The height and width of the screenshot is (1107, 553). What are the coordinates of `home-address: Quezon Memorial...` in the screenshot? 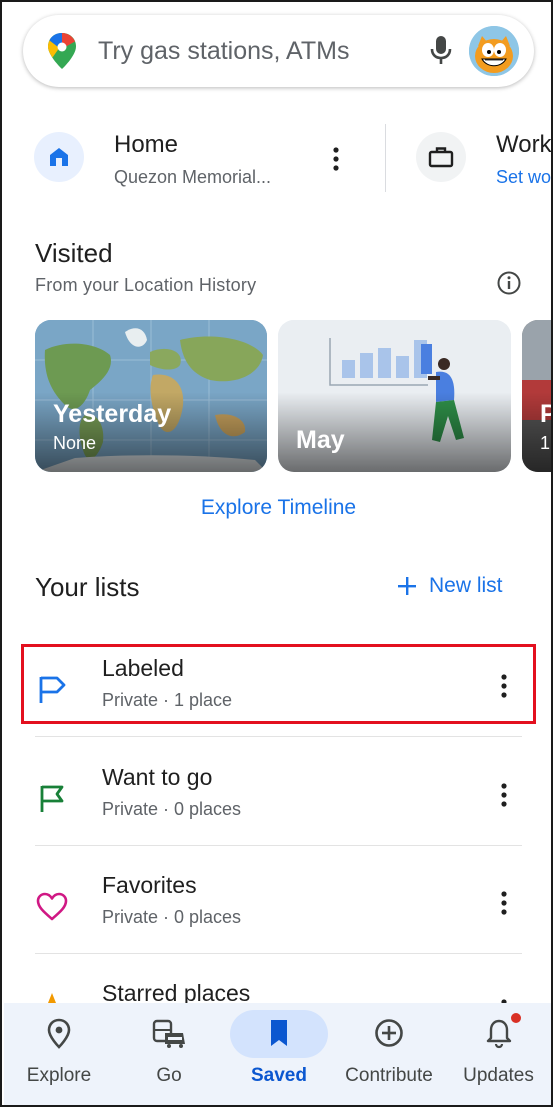 It's located at (193, 177).